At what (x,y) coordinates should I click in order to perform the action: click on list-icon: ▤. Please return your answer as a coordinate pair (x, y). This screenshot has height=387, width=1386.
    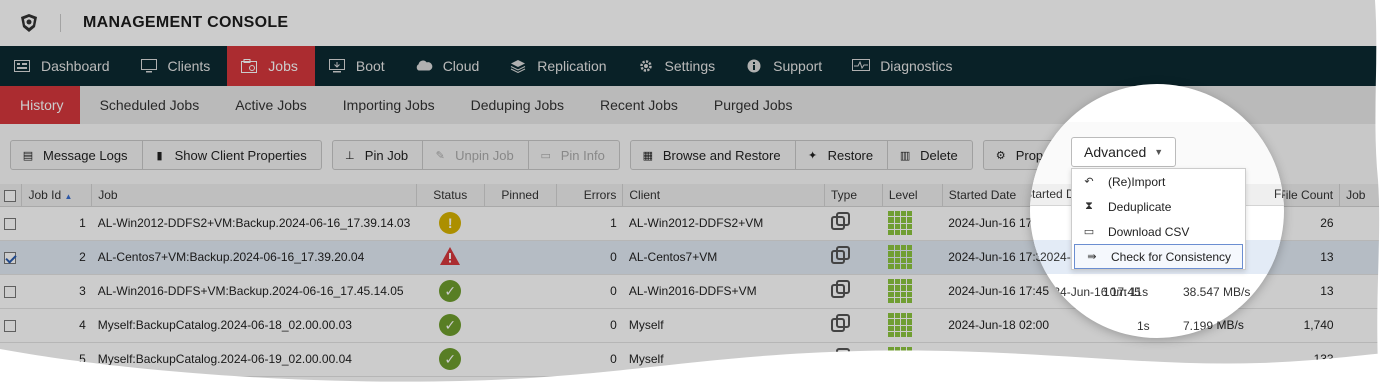
    Looking at the image, I should click on (28, 155).